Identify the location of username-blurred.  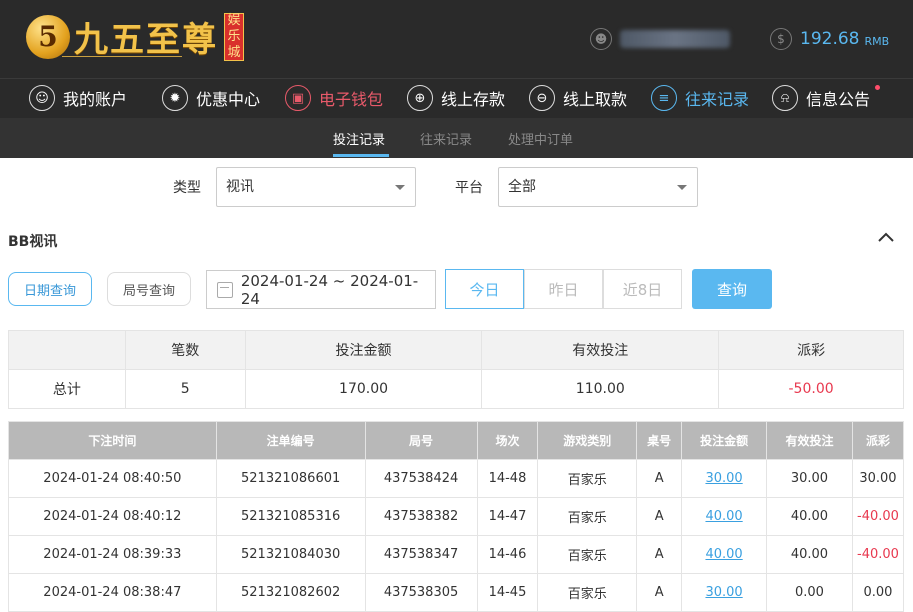
(675, 39).